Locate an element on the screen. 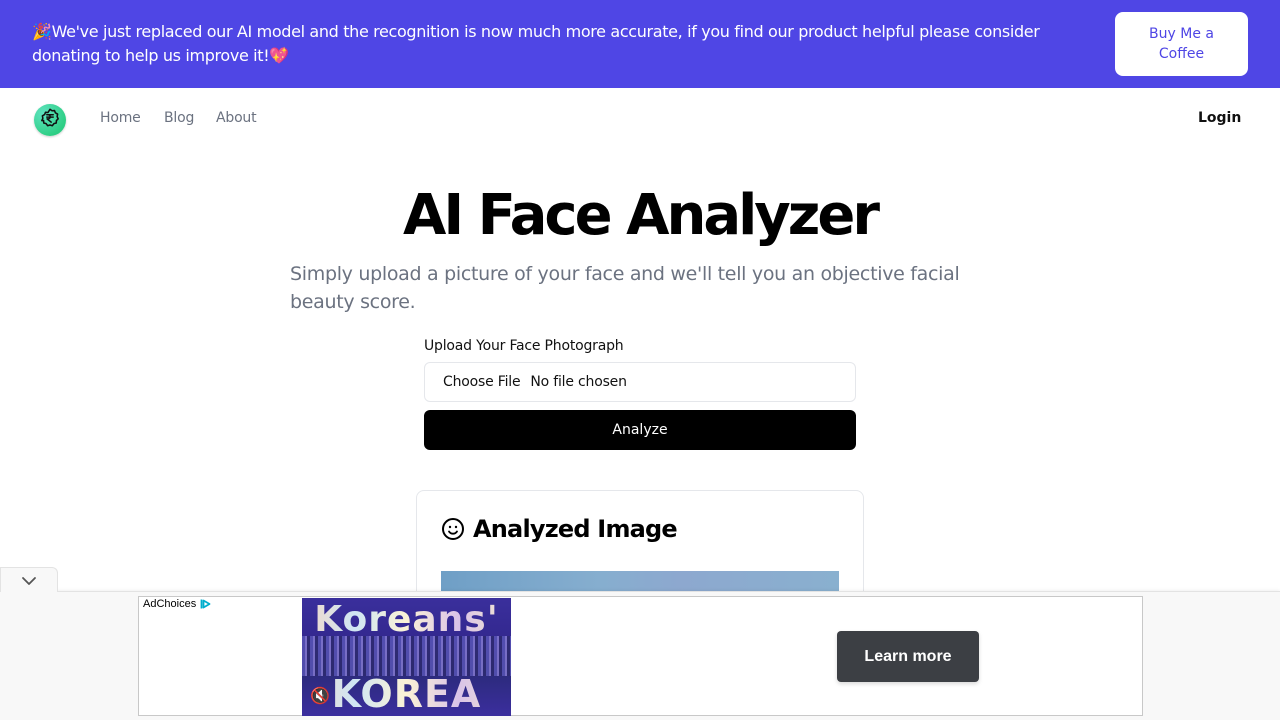  learn-more-button: Learn more is located at coordinates (908, 656).